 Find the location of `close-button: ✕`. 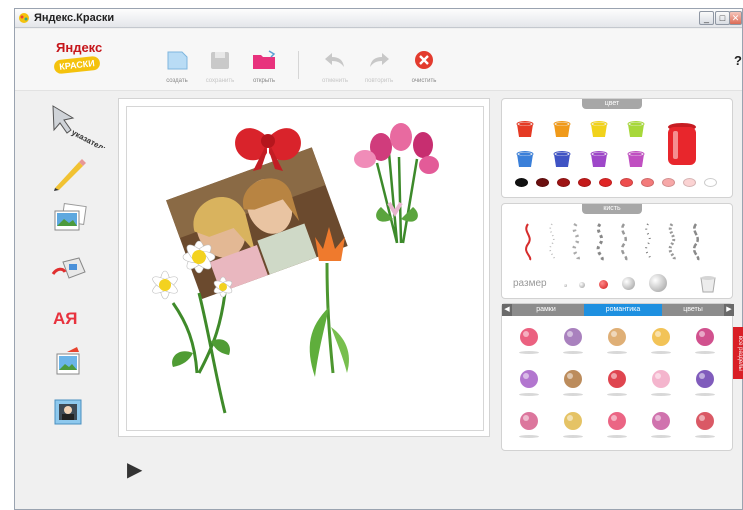

close-button: ✕ is located at coordinates (735, 18).